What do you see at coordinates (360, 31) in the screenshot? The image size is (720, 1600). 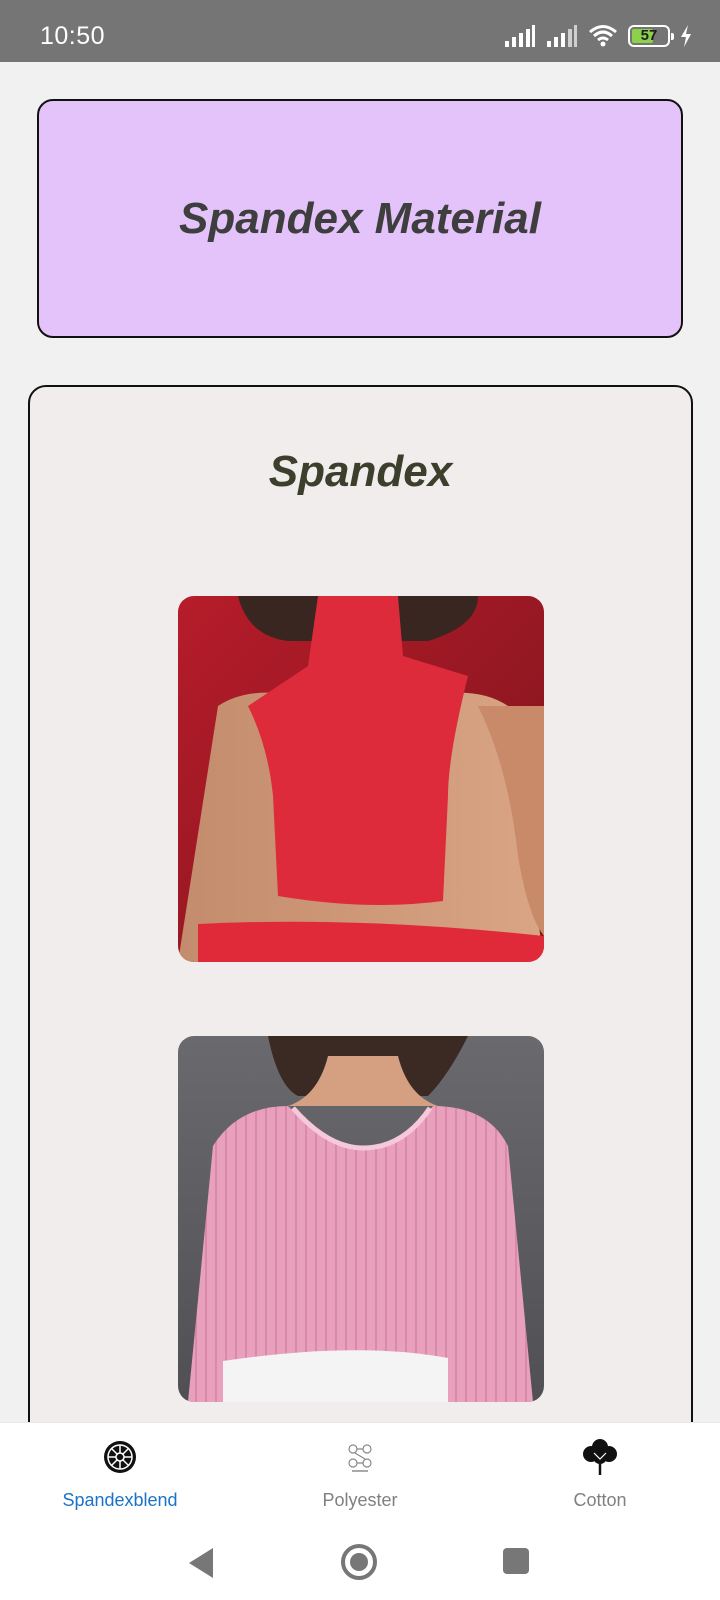 I see `status-bar: 10:50 57` at bounding box center [360, 31].